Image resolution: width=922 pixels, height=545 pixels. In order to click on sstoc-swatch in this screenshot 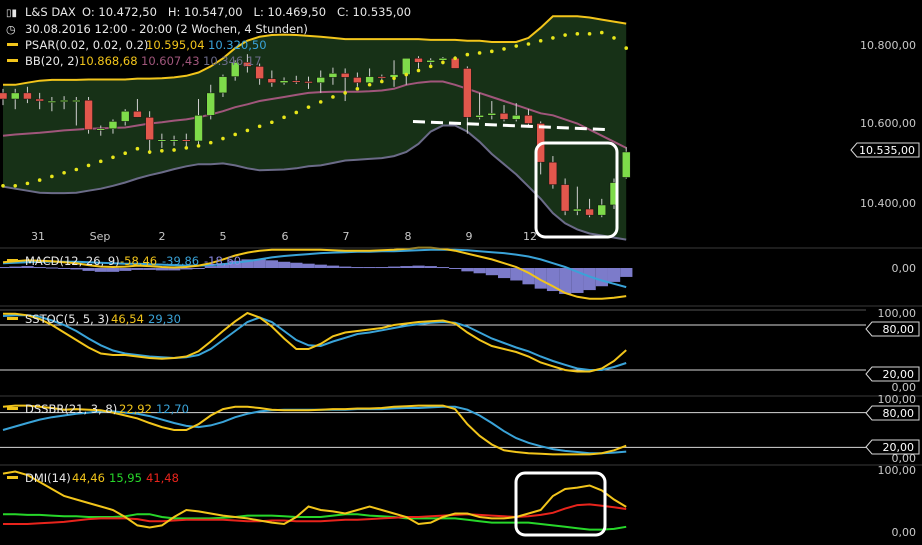, I will do `click(12, 318)`.